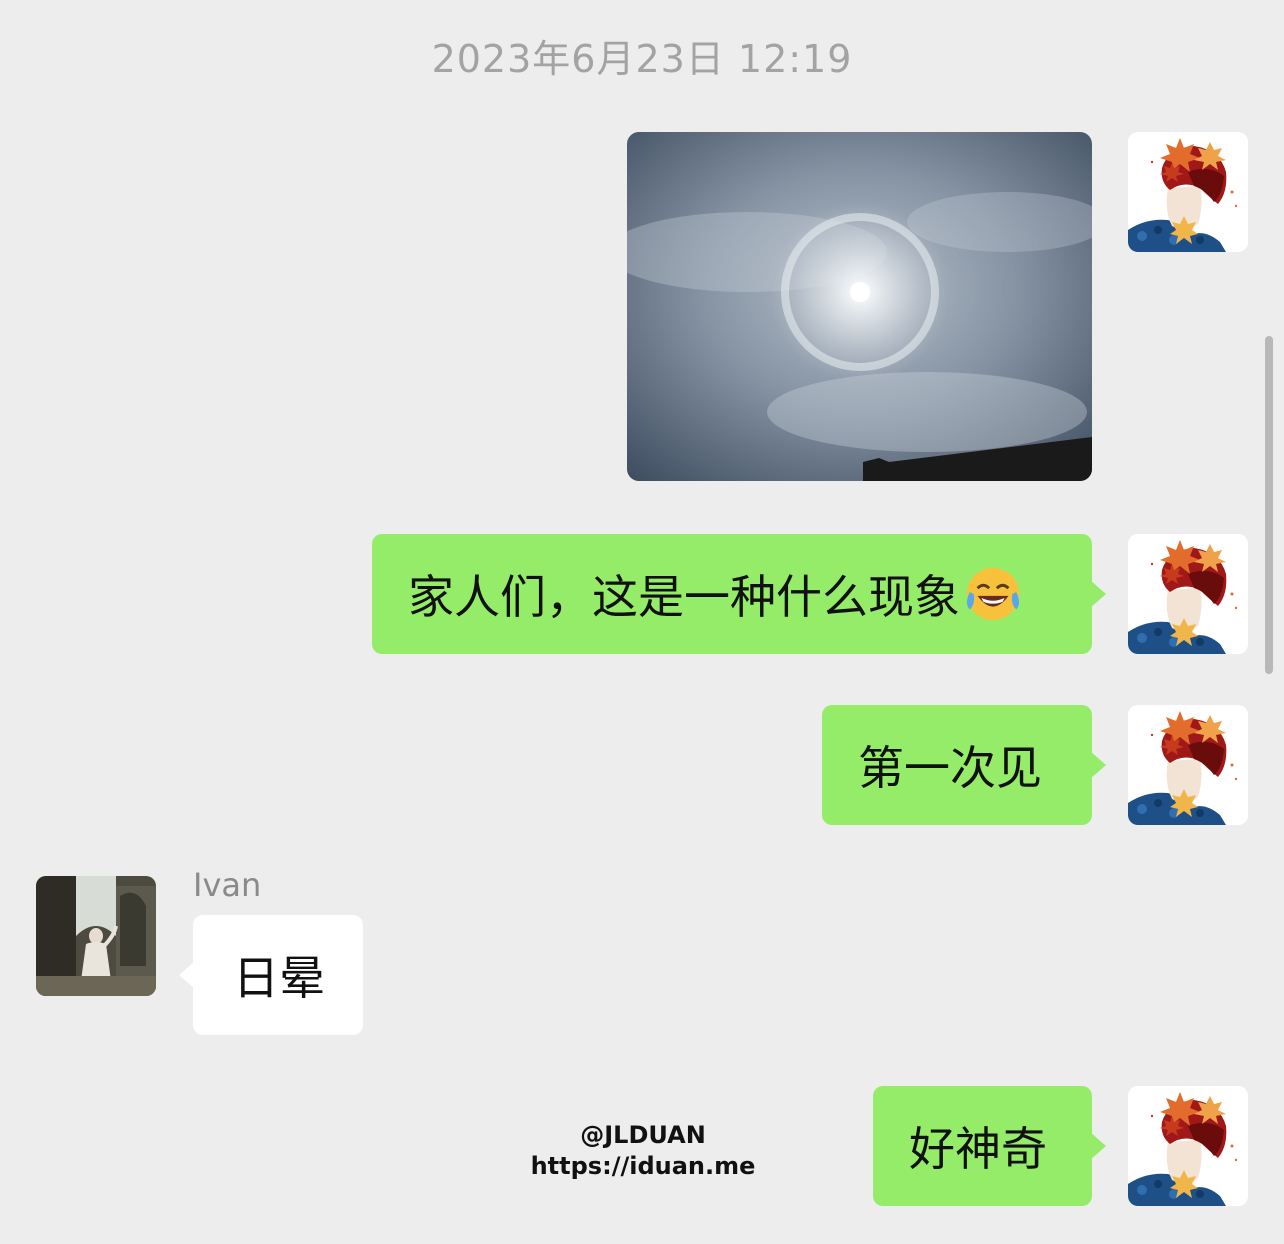 The image size is (1284, 1244). I want to click on tears-of-joy-emoji-icon, so click(993, 594).